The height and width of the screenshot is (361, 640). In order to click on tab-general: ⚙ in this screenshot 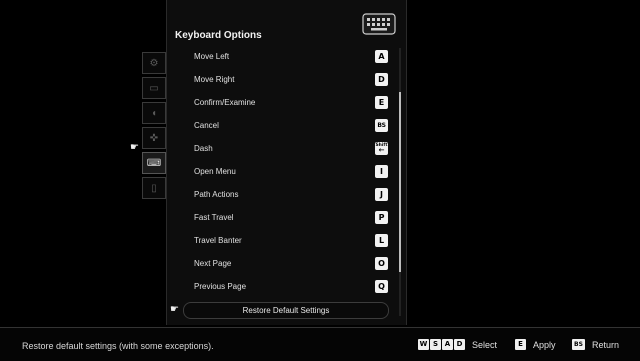, I will do `click(154, 63)`.